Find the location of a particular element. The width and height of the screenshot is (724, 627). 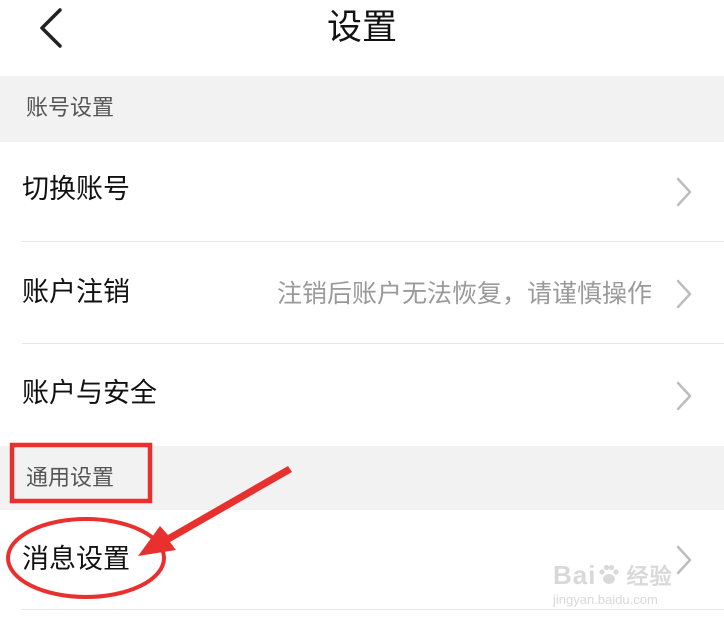

section-title: 通用设置 is located at coordinates (70, 478).